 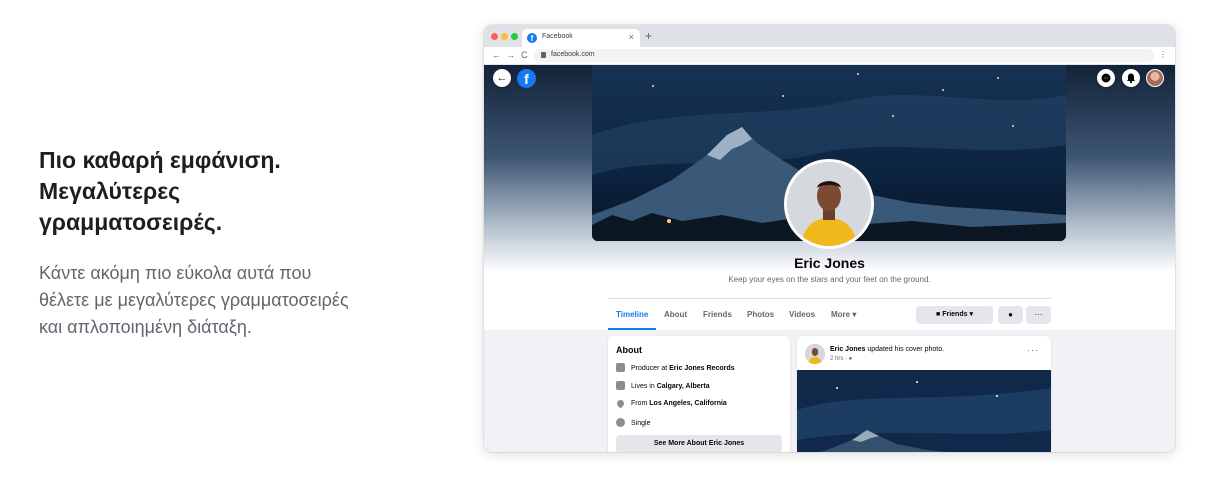 I want to click on promo-headline-line: Μεγαλύτερες, so click(x=110, y=191).